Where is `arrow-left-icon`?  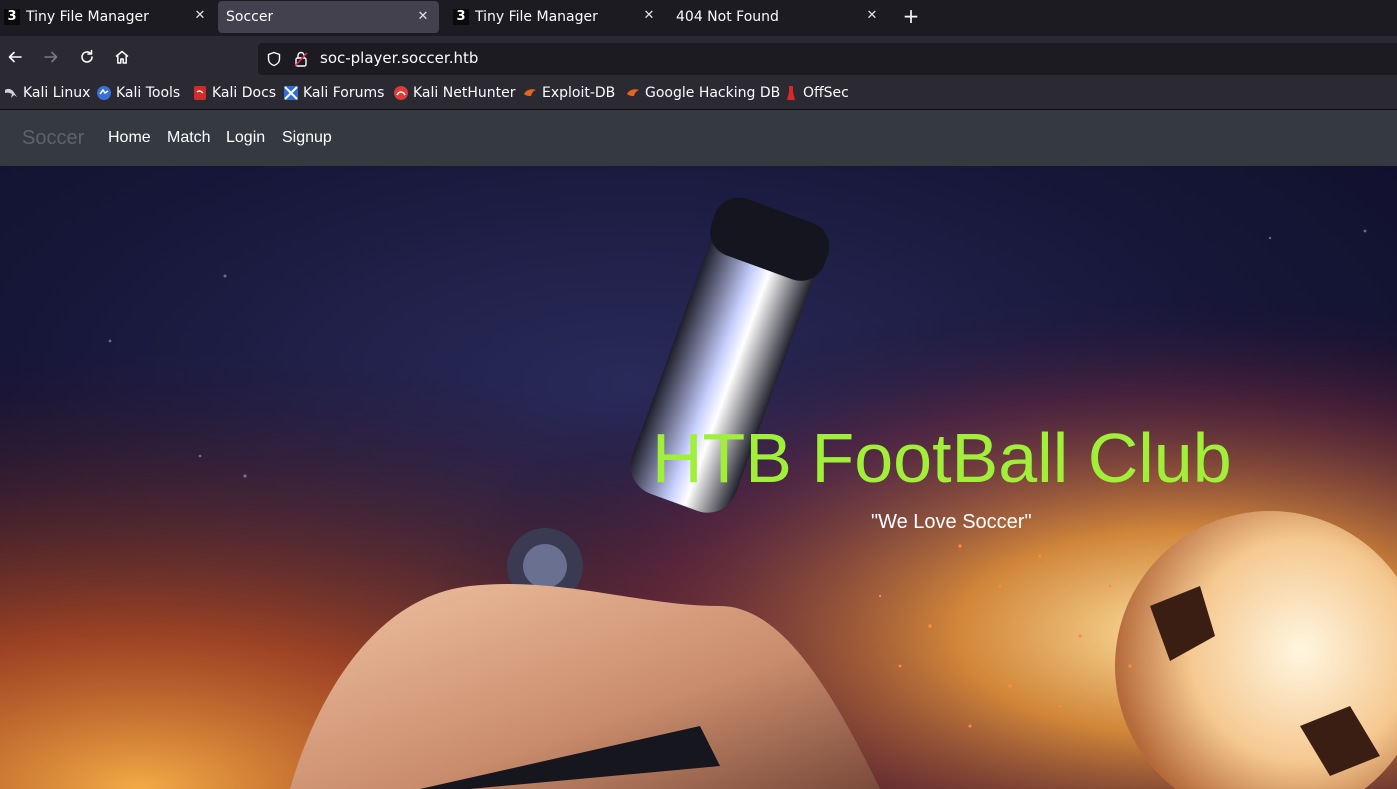
arrow-left-icon is located at coordinates (15, 57).